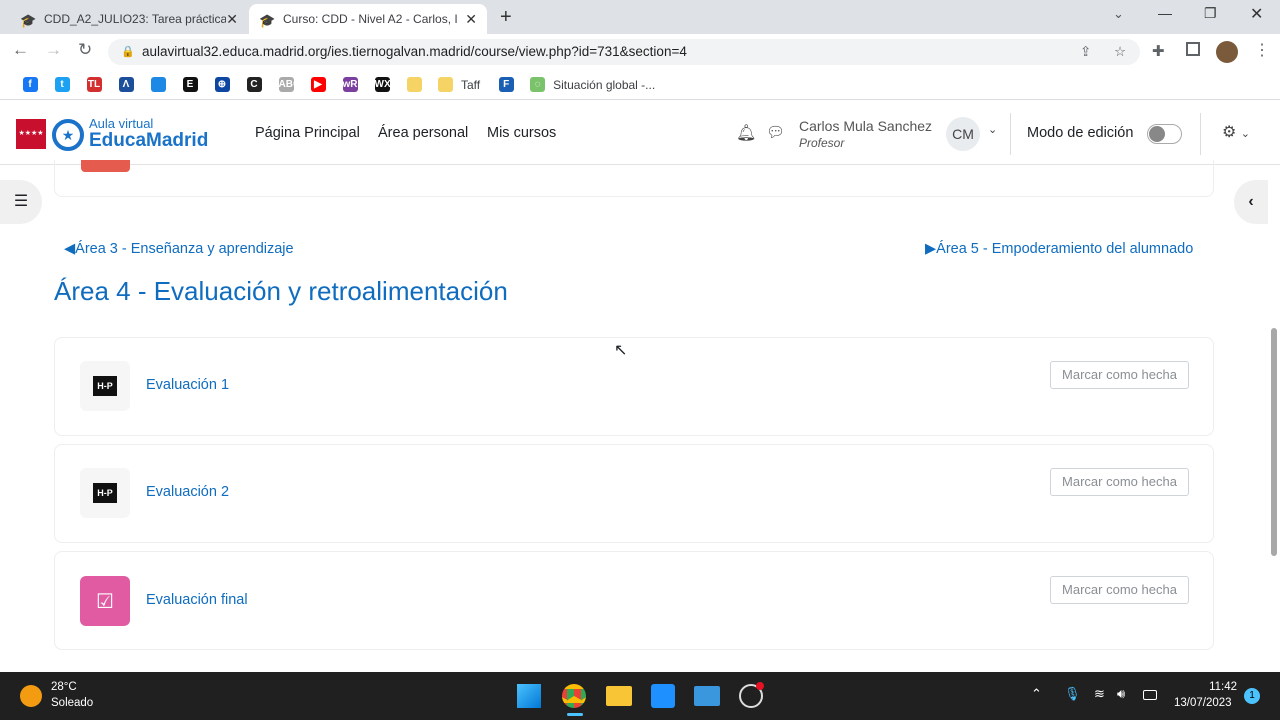  Describe the element at coordinates (1256, 14) in the screenshot. I see `close-window-button: ✕` at that location.